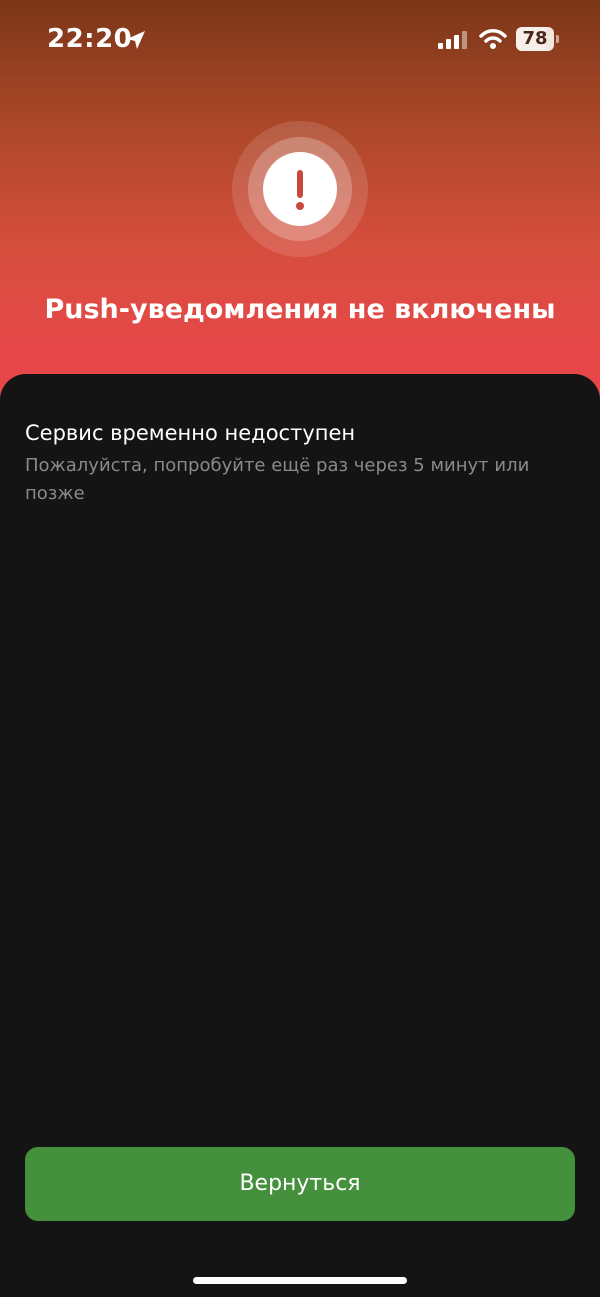 This screenshot has width=600, height=1297. I want to click on status-time: 22:20, so click(90, 39).